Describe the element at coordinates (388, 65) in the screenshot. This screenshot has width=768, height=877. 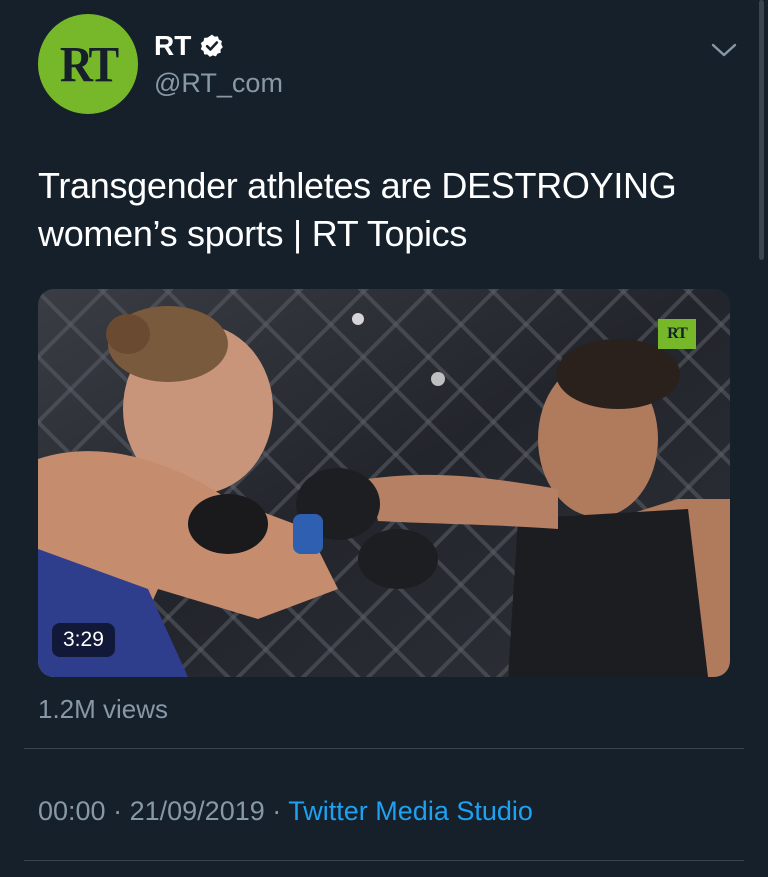
I see `tweet-header: RT RT @RT_com` at that location.